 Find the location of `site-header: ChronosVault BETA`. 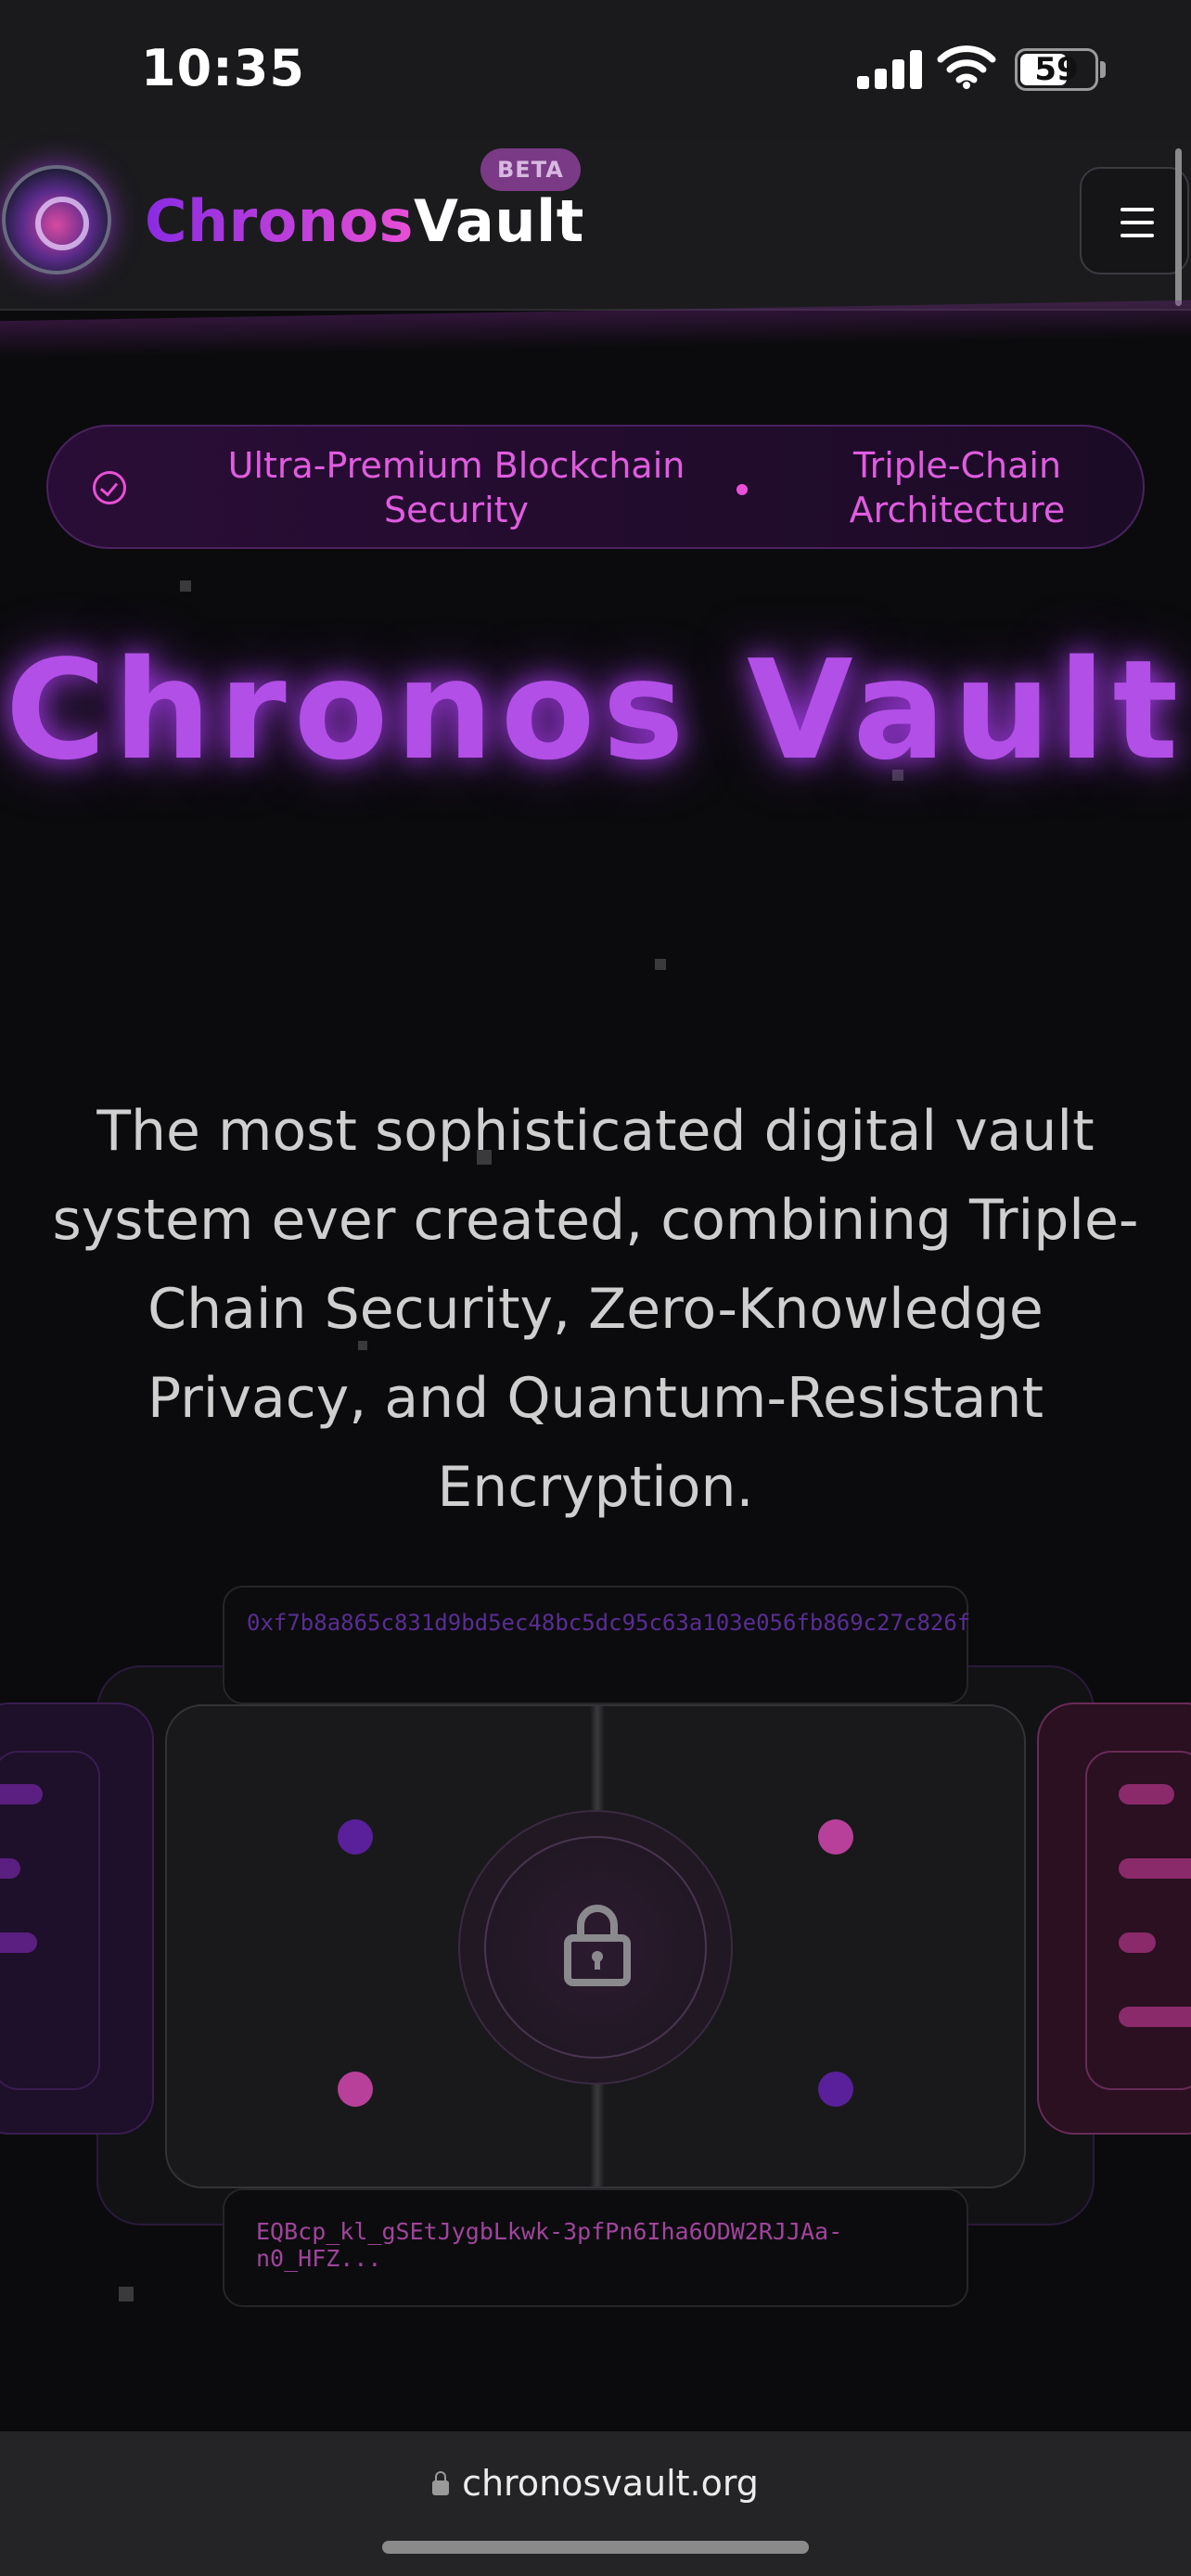

site-header: ChronosVault BETA is located at coordinates (595, 225).